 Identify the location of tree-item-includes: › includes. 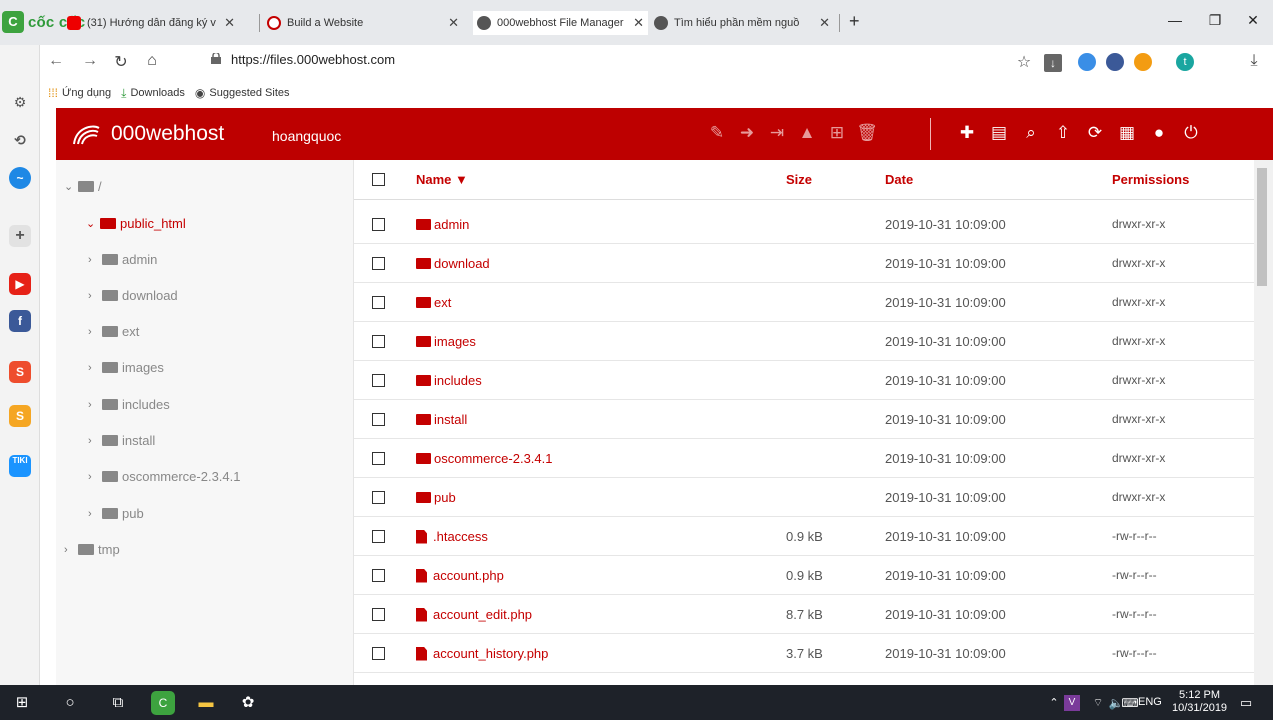
(129, 404).